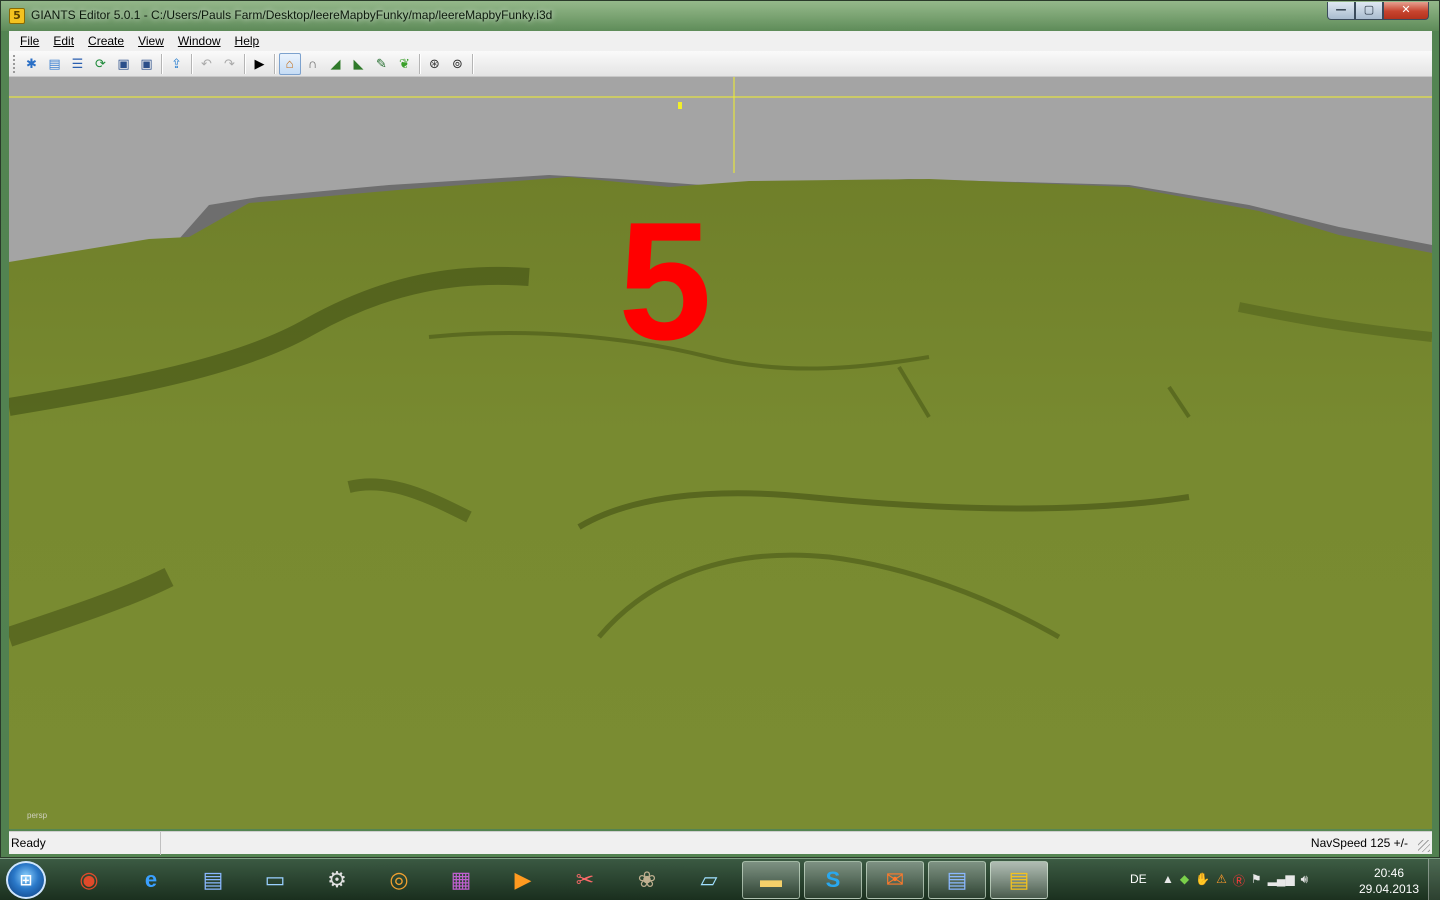 This screenshot has height=900, width=1440. I want to click on reload-button: ⟳, so click(101, 64).